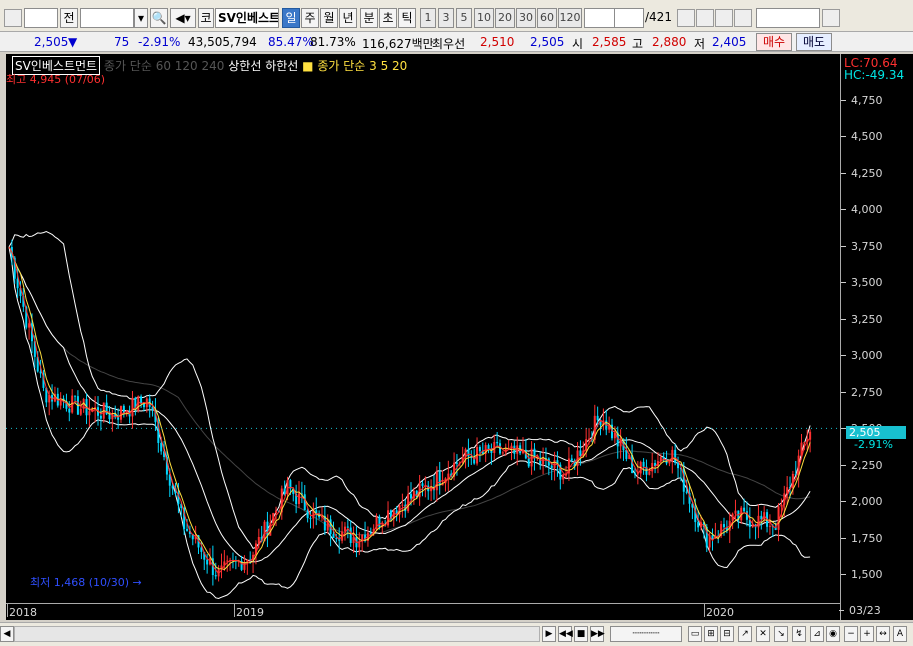  Describe the element at coordinates (206, 18) in the screenshot. I see `code-type-button: 코` at that location.